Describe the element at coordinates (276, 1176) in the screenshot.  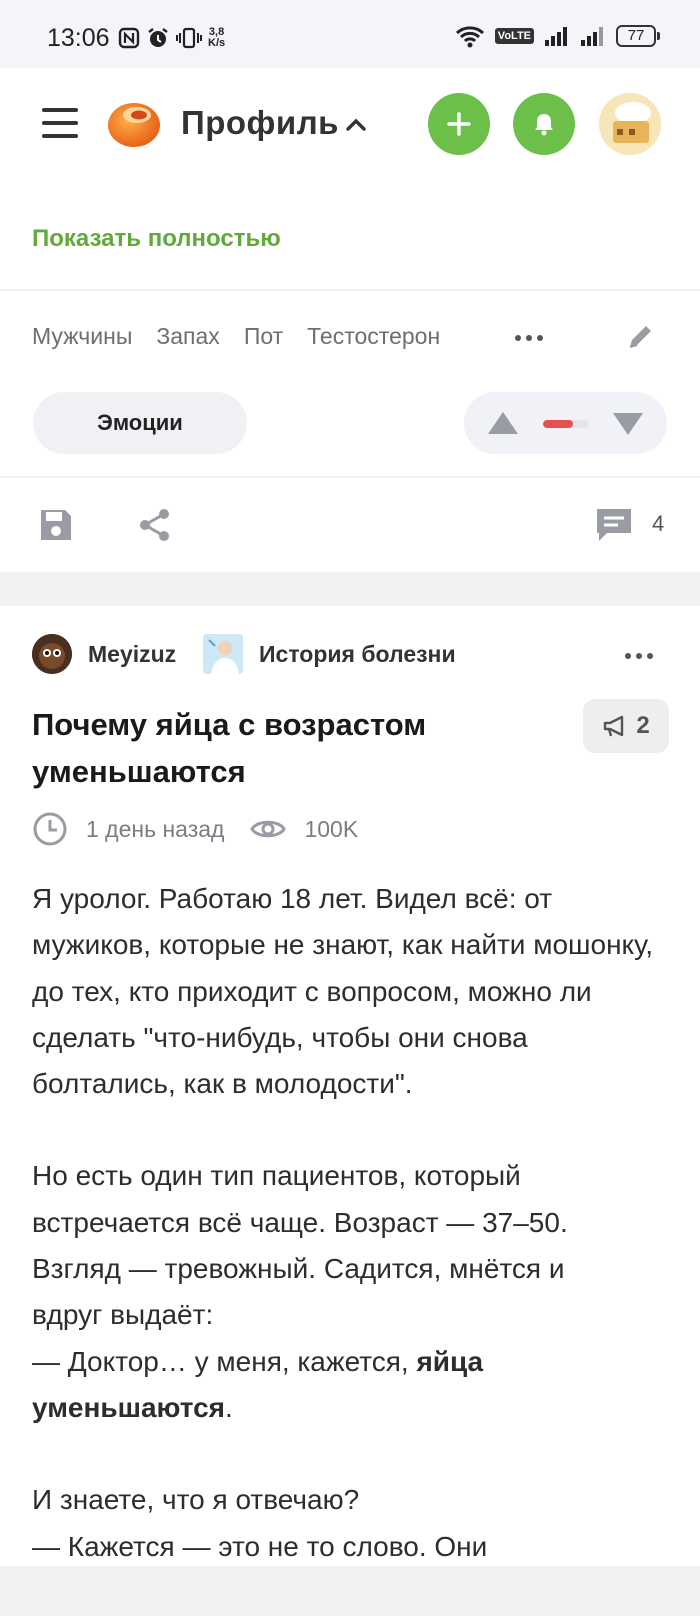
I see `post-line: Но есть один тип пациентов, который` at that location.